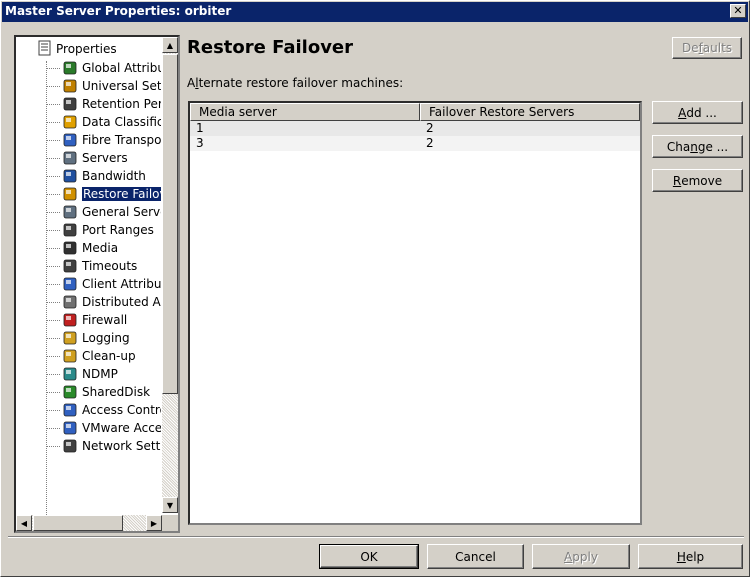  What do you see at coordinates (78, 523) in the screenshot?
I see `tree-horizontal-scroll-thumb` at bounding box center [78, 523].